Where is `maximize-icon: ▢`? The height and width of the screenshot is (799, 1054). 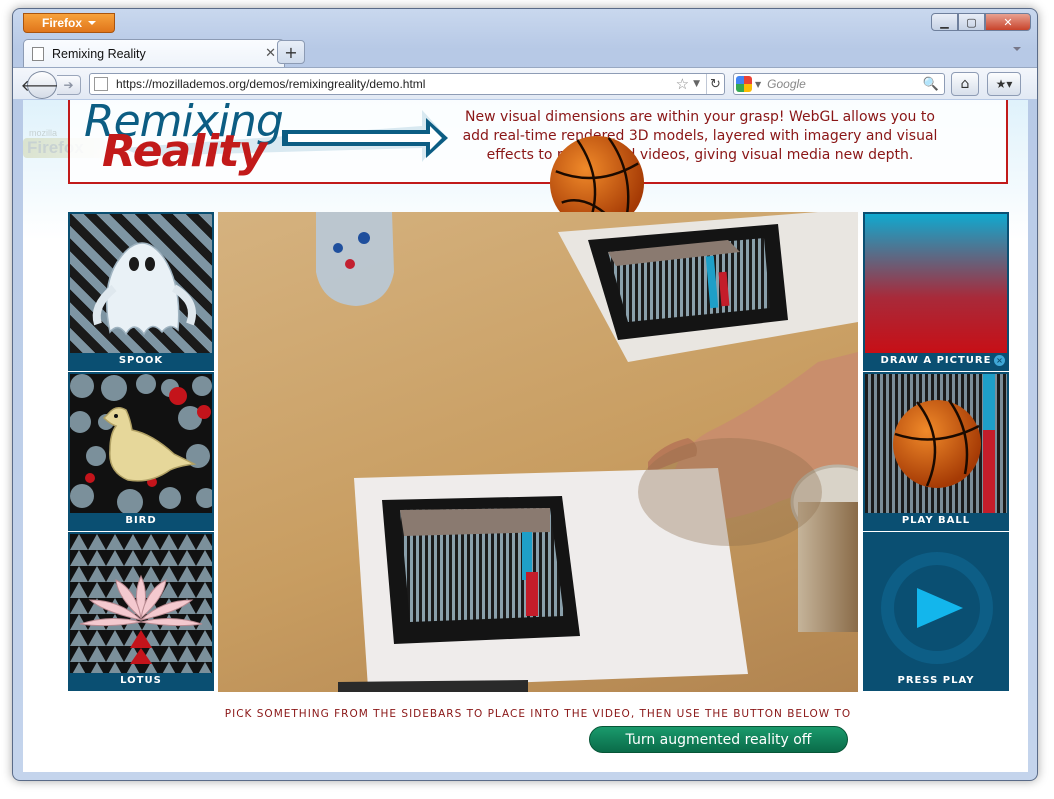 maximize-icon: ▢ is located at coordinates (971, 22).